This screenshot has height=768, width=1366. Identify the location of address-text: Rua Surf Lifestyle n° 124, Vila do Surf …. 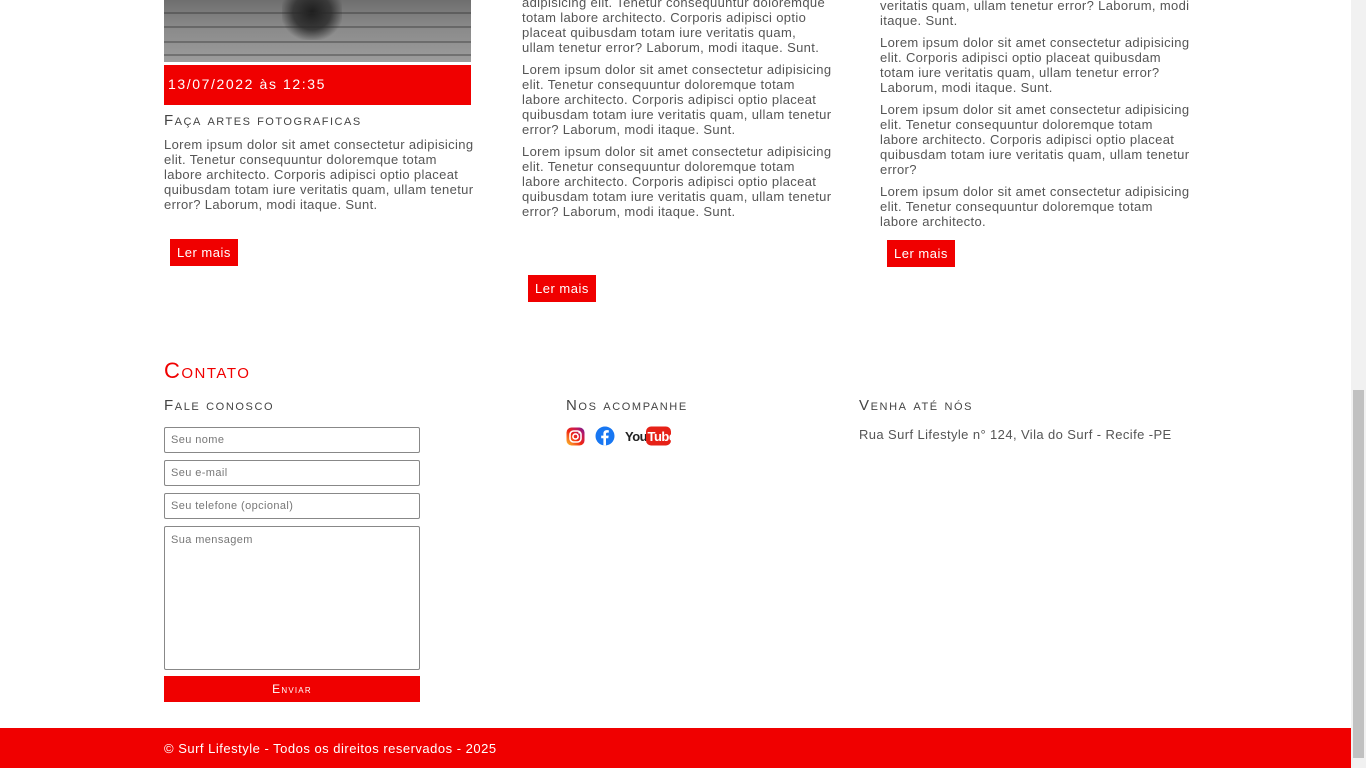
(1015, 434).